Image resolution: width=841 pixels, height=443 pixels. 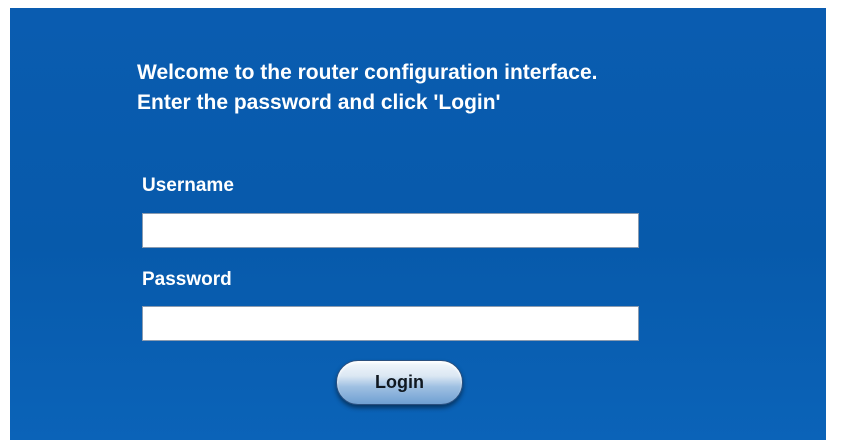 I want to click on welcome-line-2: Enter the password and click 'Login', so click(x=319, y=102).